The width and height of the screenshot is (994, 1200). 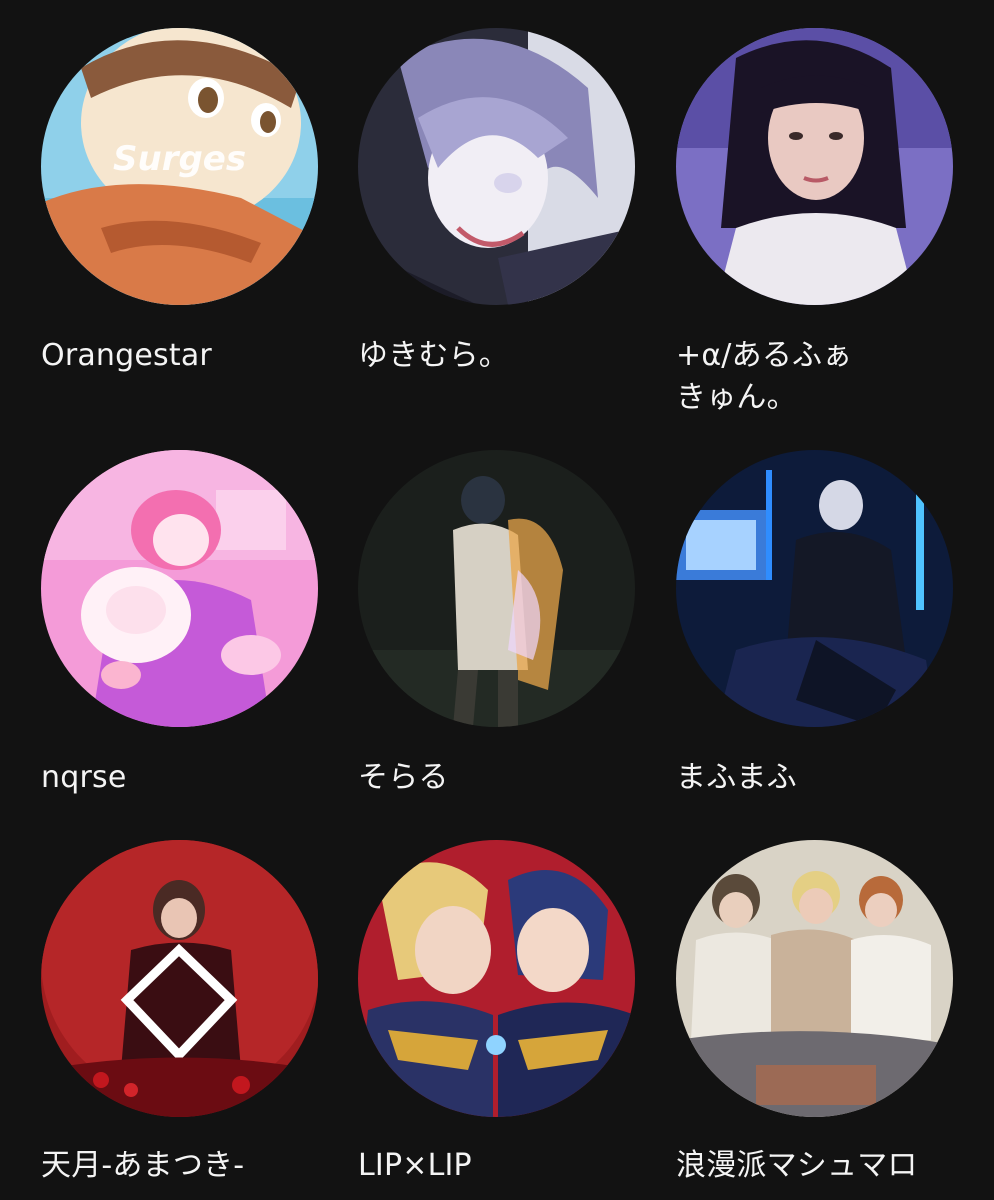 I want to click on artist-card-nqrse: nqrse, so click(x=191, y=624).